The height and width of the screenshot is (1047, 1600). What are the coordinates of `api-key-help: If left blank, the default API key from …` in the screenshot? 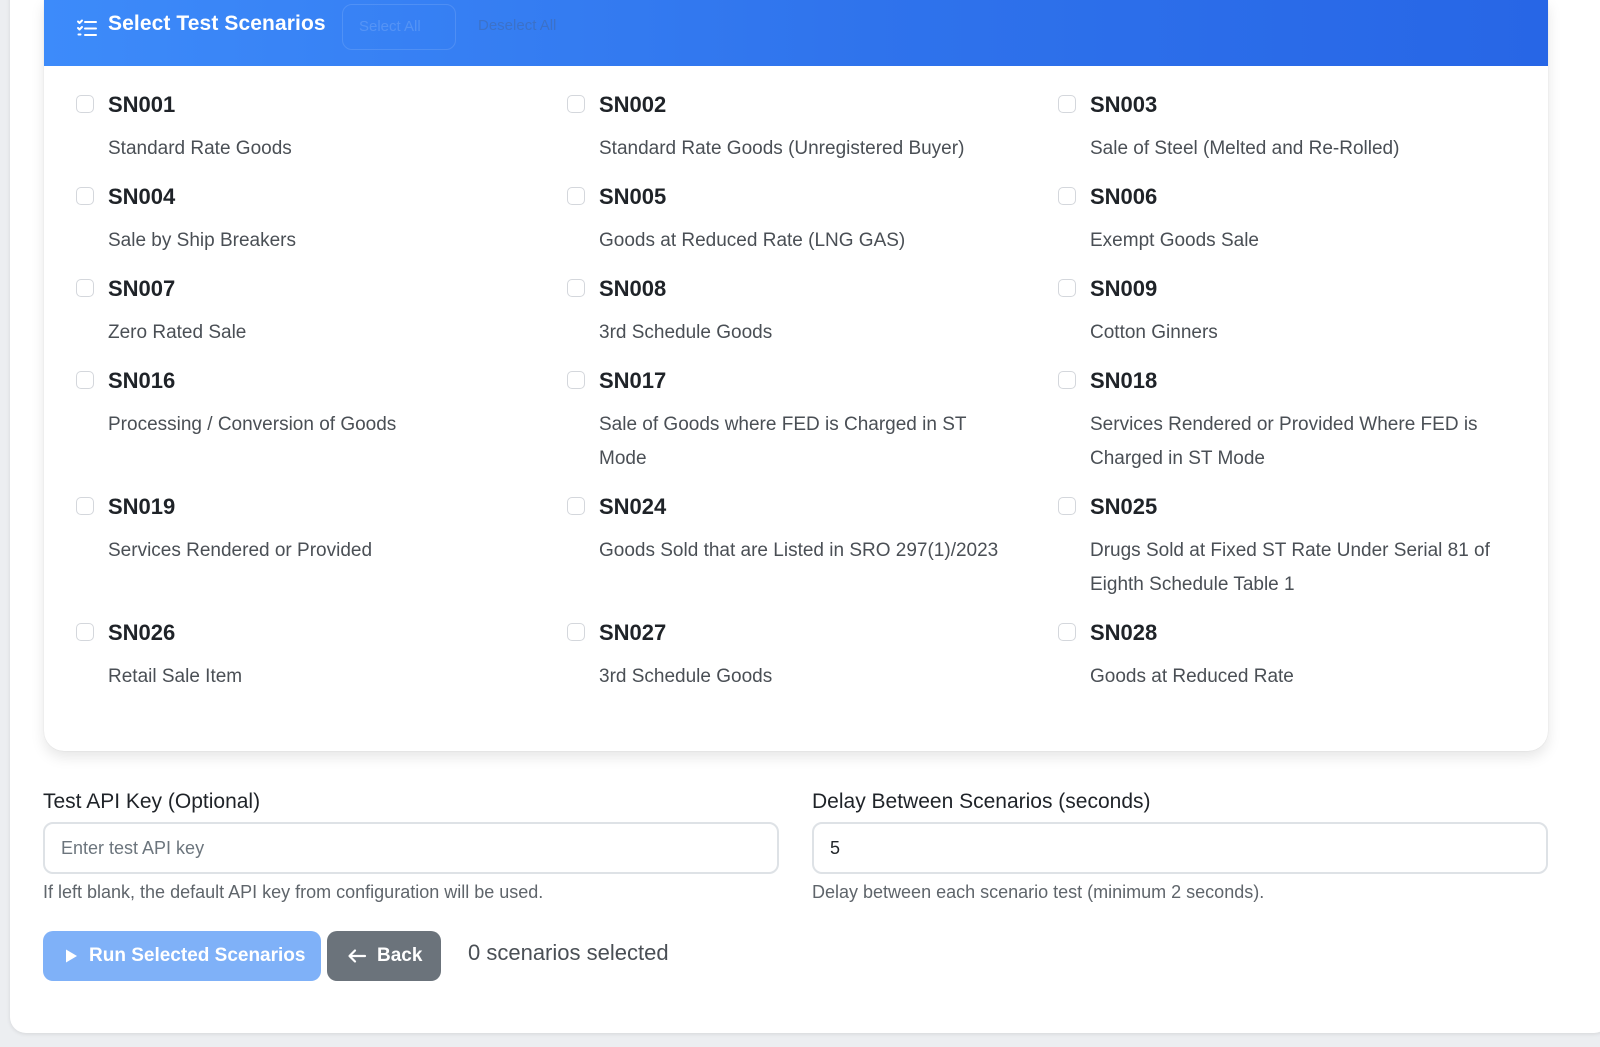 It's located at (293, 892).